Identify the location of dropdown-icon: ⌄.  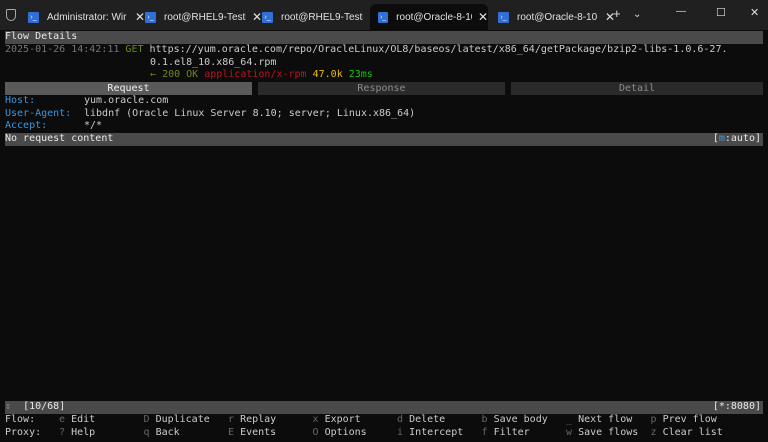
(637, 14).